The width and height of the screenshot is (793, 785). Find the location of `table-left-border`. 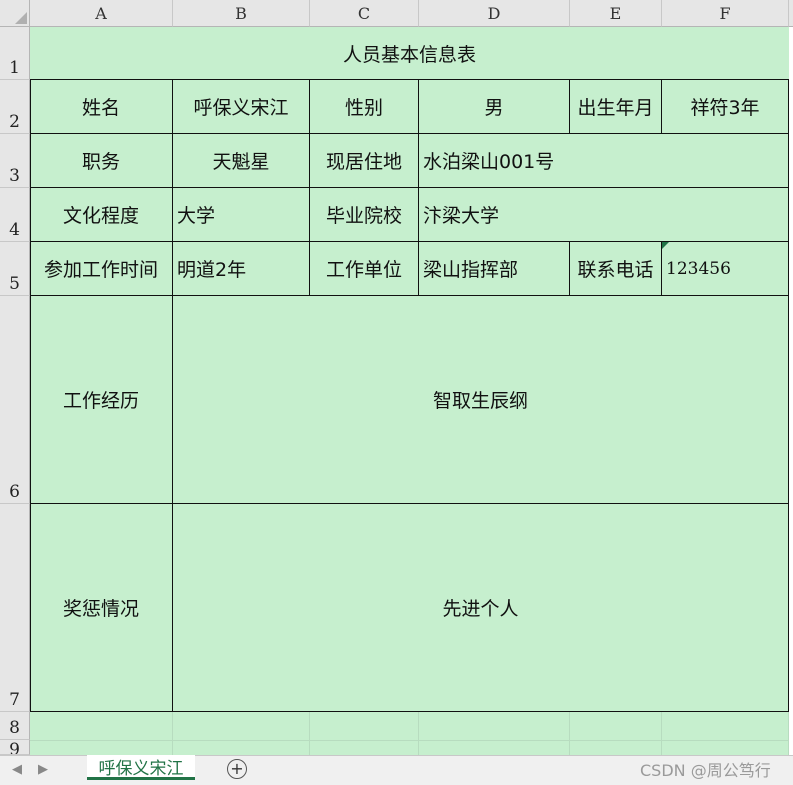

table-left-border is located at coordinates (30, 396).